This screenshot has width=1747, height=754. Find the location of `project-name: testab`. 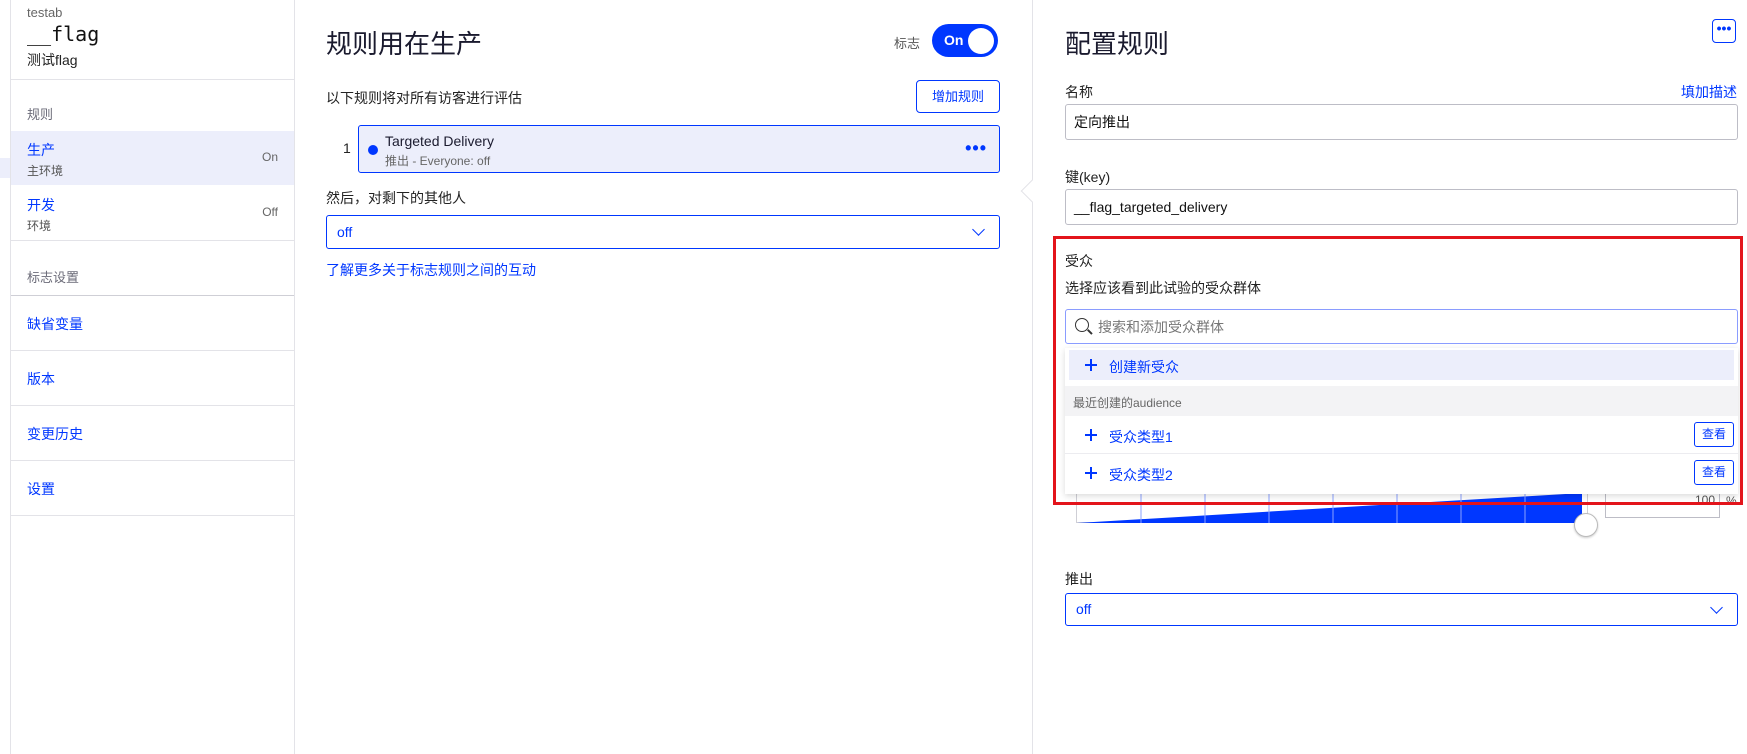

project-name: testab is located at coordinates (45, 12).